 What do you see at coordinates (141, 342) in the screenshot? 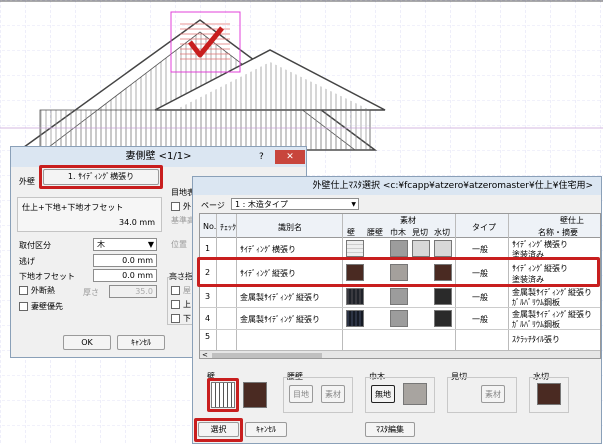
I see `cancel-button: ｷｬﾝｾﾙ` at bounding box center [141, 342].